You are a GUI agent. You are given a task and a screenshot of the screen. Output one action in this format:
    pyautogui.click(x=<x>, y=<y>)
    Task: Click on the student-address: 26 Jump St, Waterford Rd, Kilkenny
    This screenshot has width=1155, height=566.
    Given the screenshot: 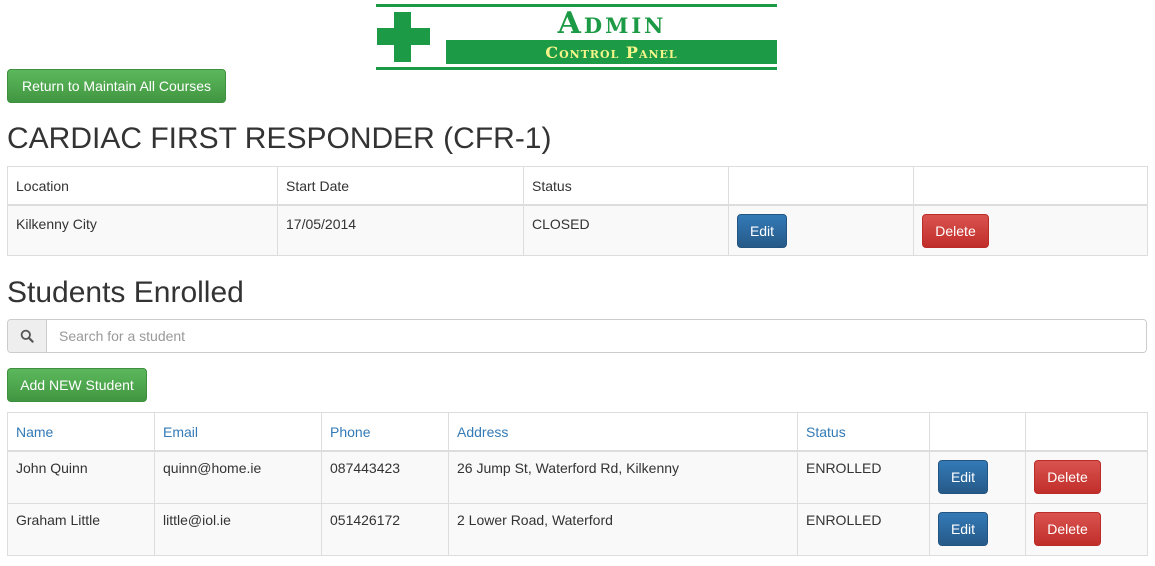 What is the action you would take?
    pyautogui.click(x=623, y=477)
    